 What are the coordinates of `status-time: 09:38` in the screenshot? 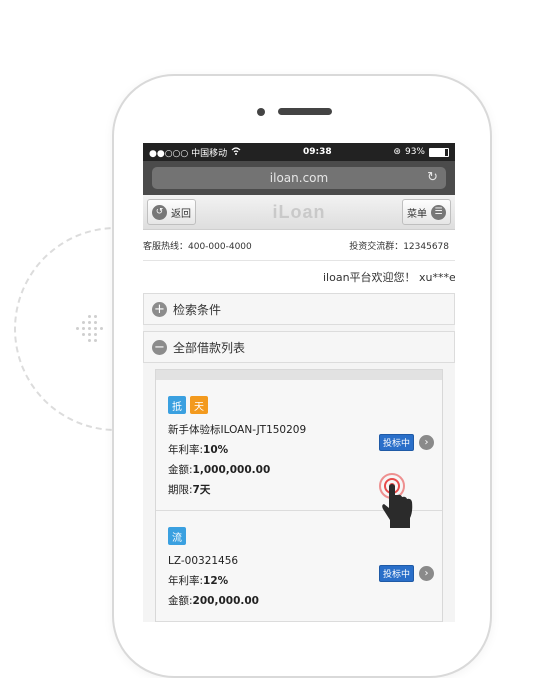 It's located at (317, 152).